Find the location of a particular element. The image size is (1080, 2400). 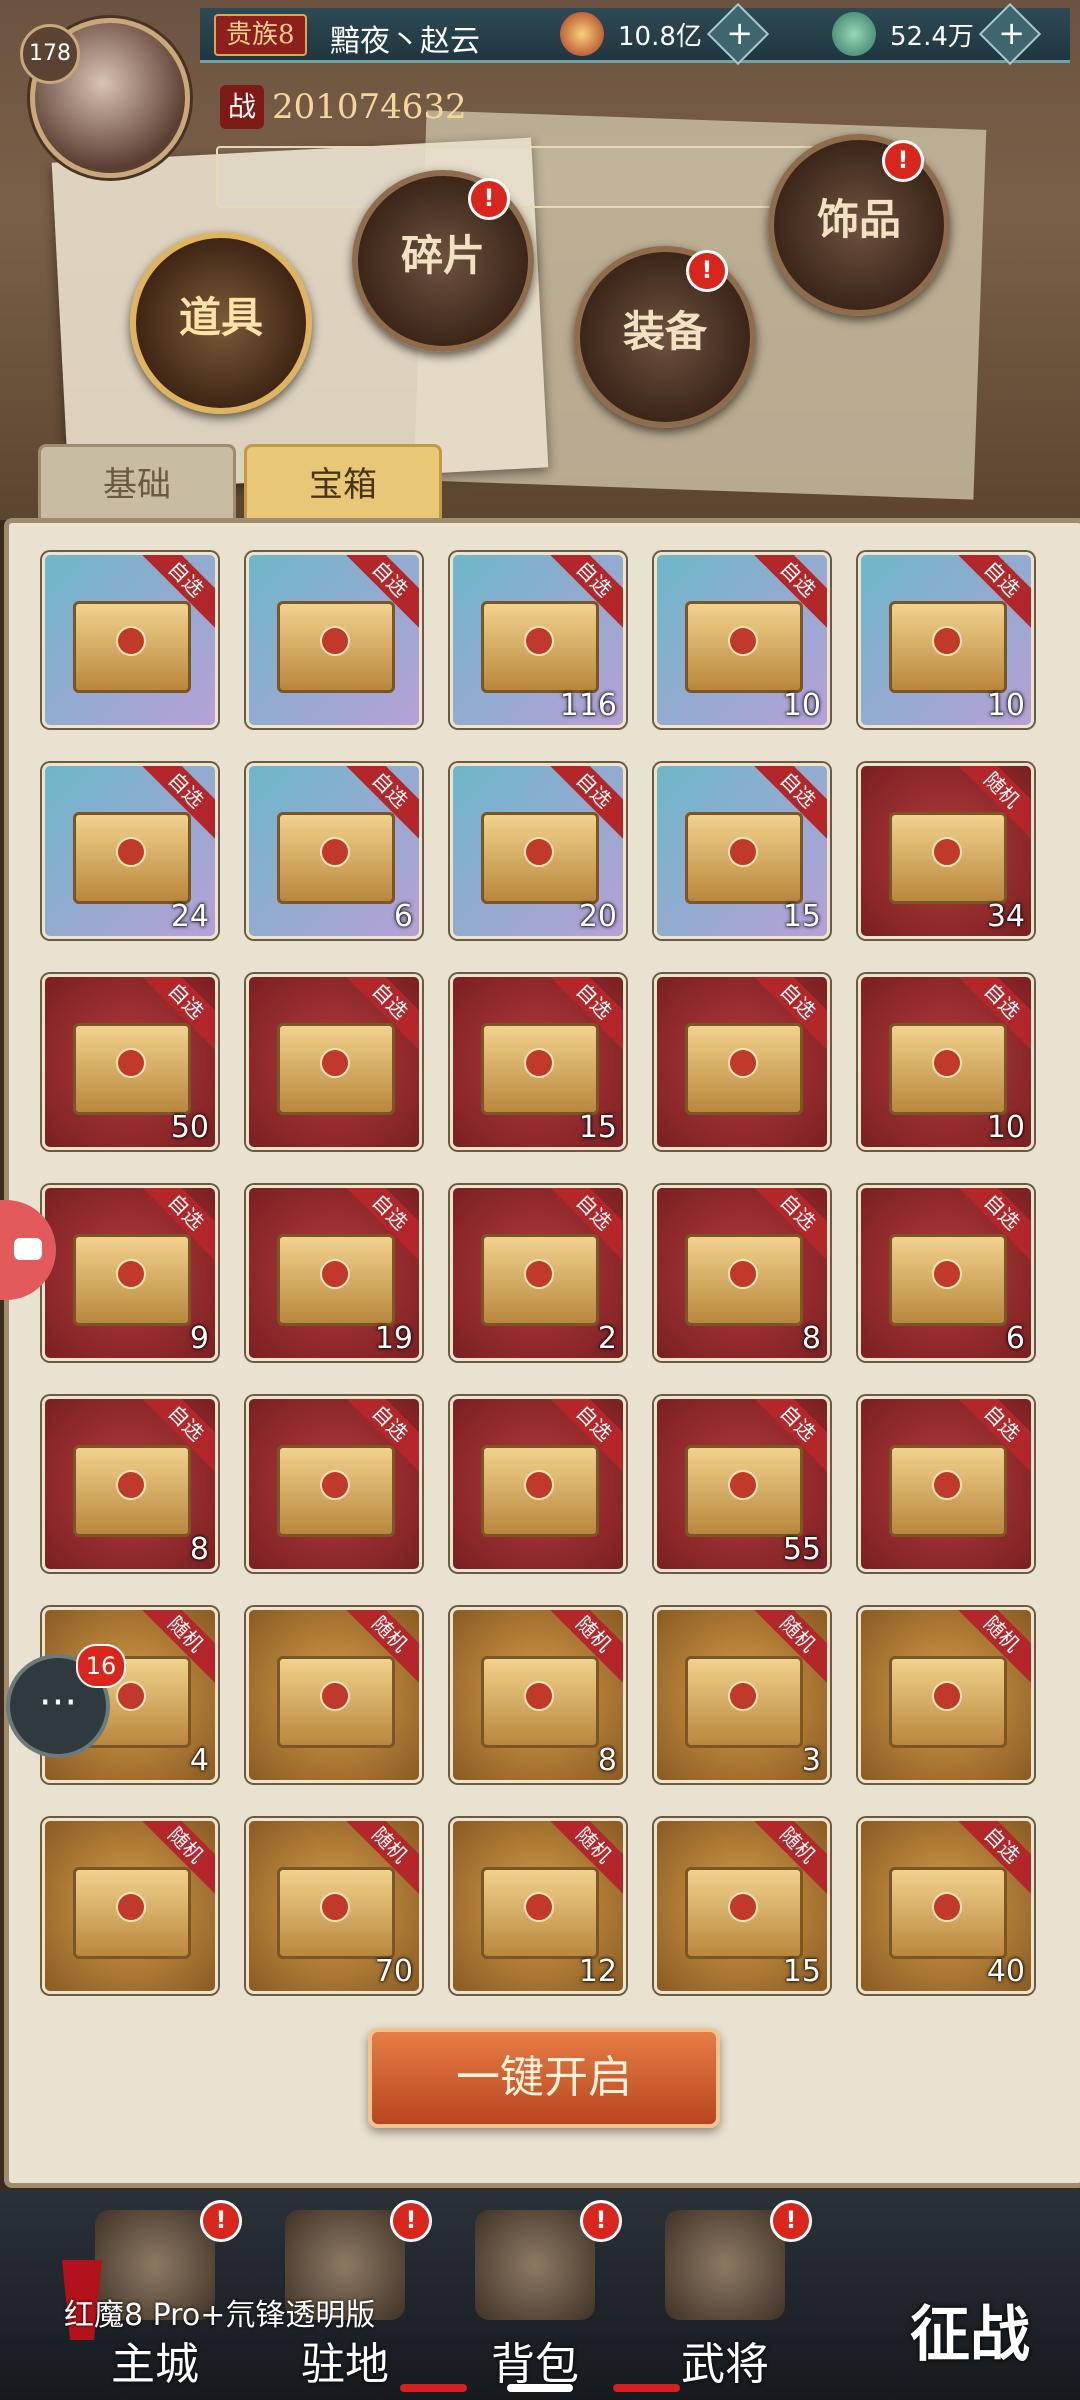

tab-chests: 宝箱 is located at coordinates (343, 483).